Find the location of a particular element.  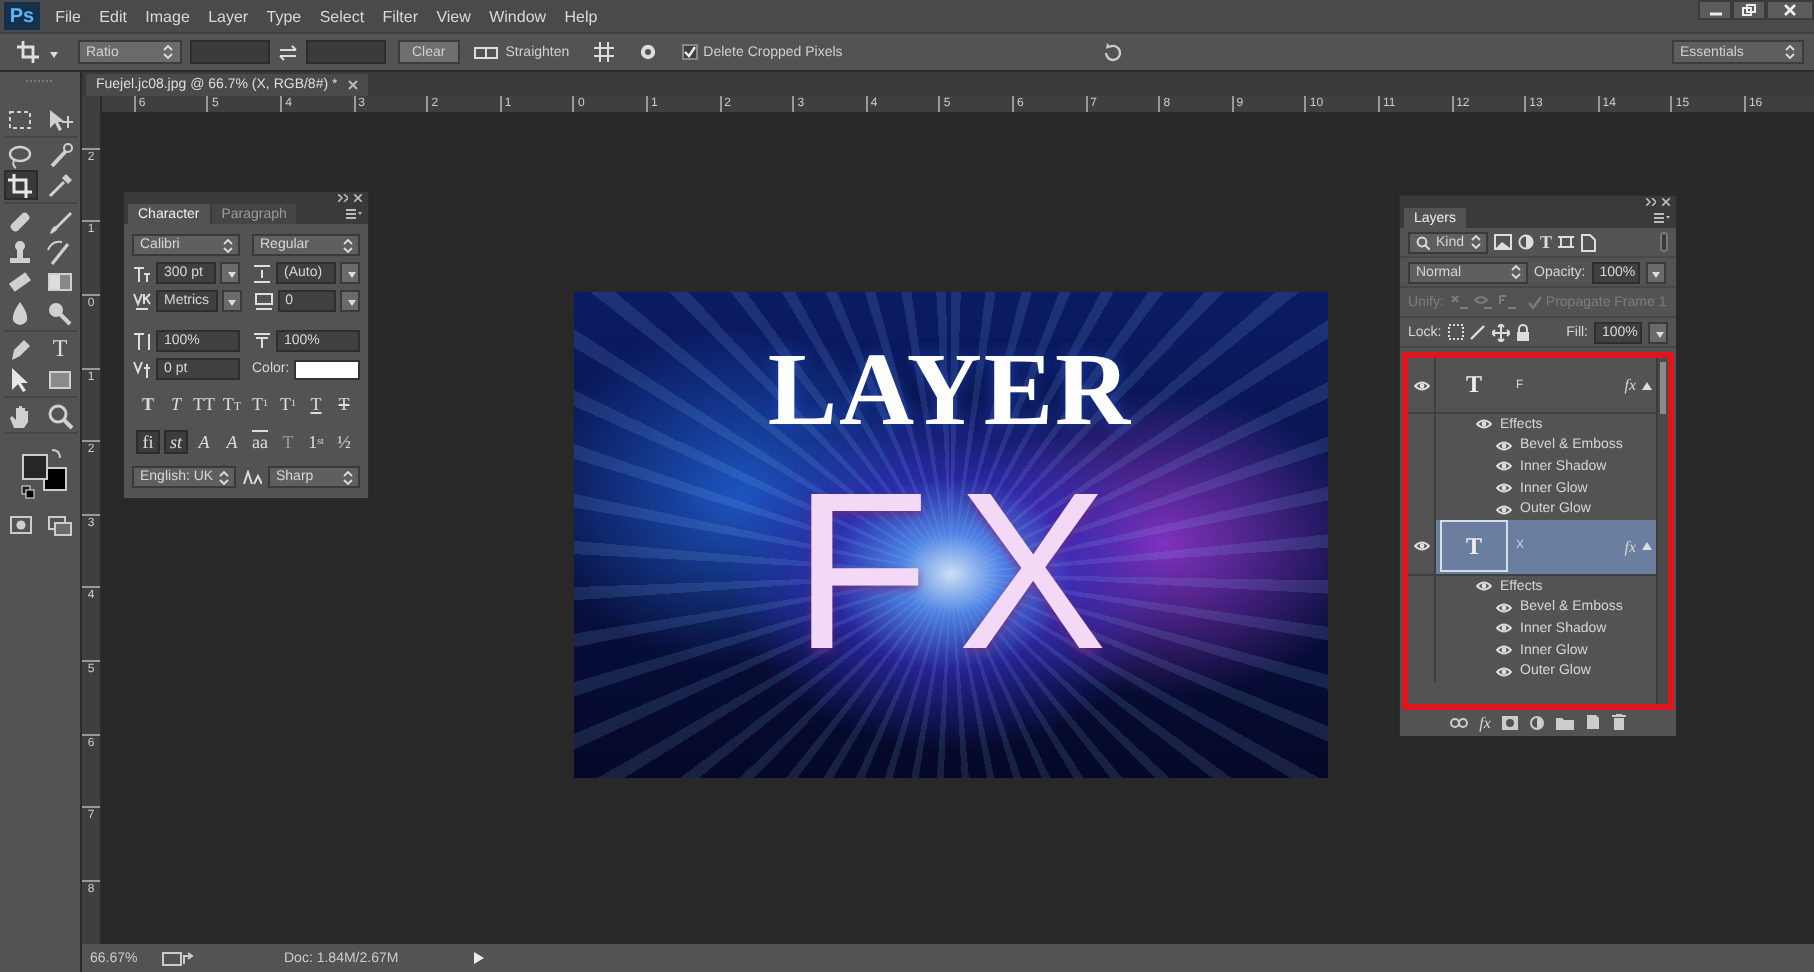

type-style-button: aa is located at coordinates (260, 442).